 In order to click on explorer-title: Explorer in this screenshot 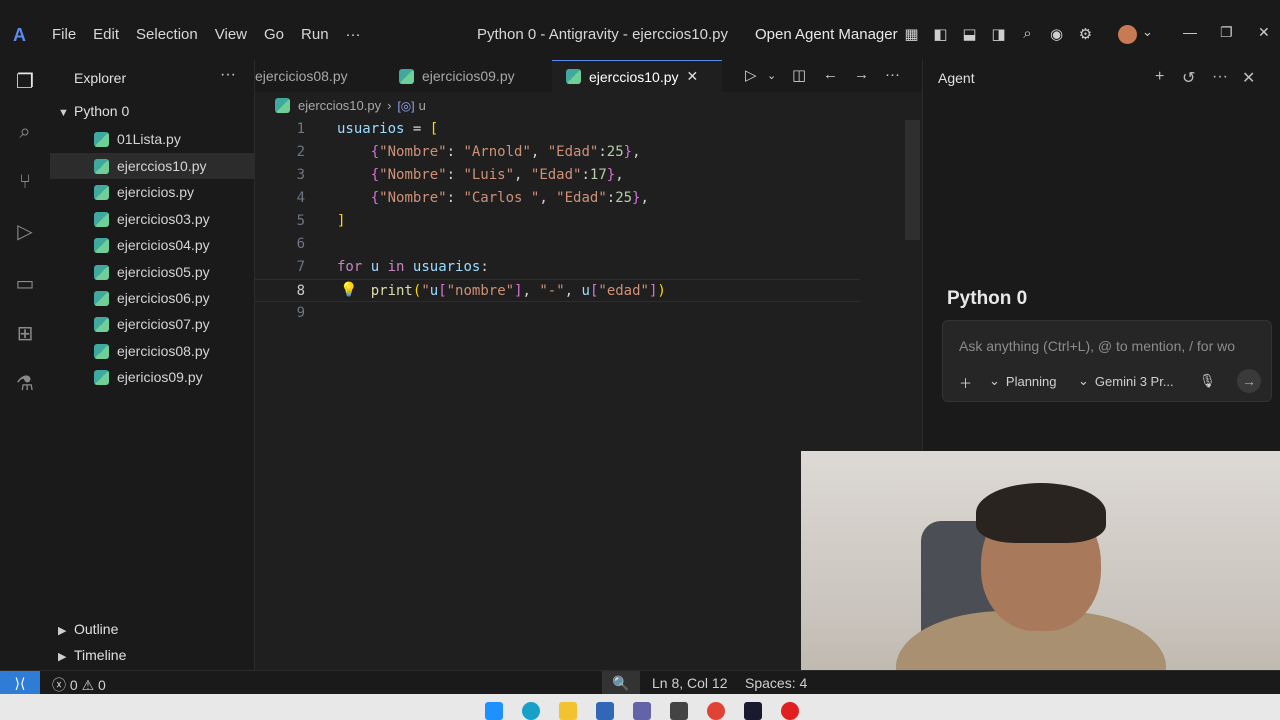, I will do `click(100, 78)`.